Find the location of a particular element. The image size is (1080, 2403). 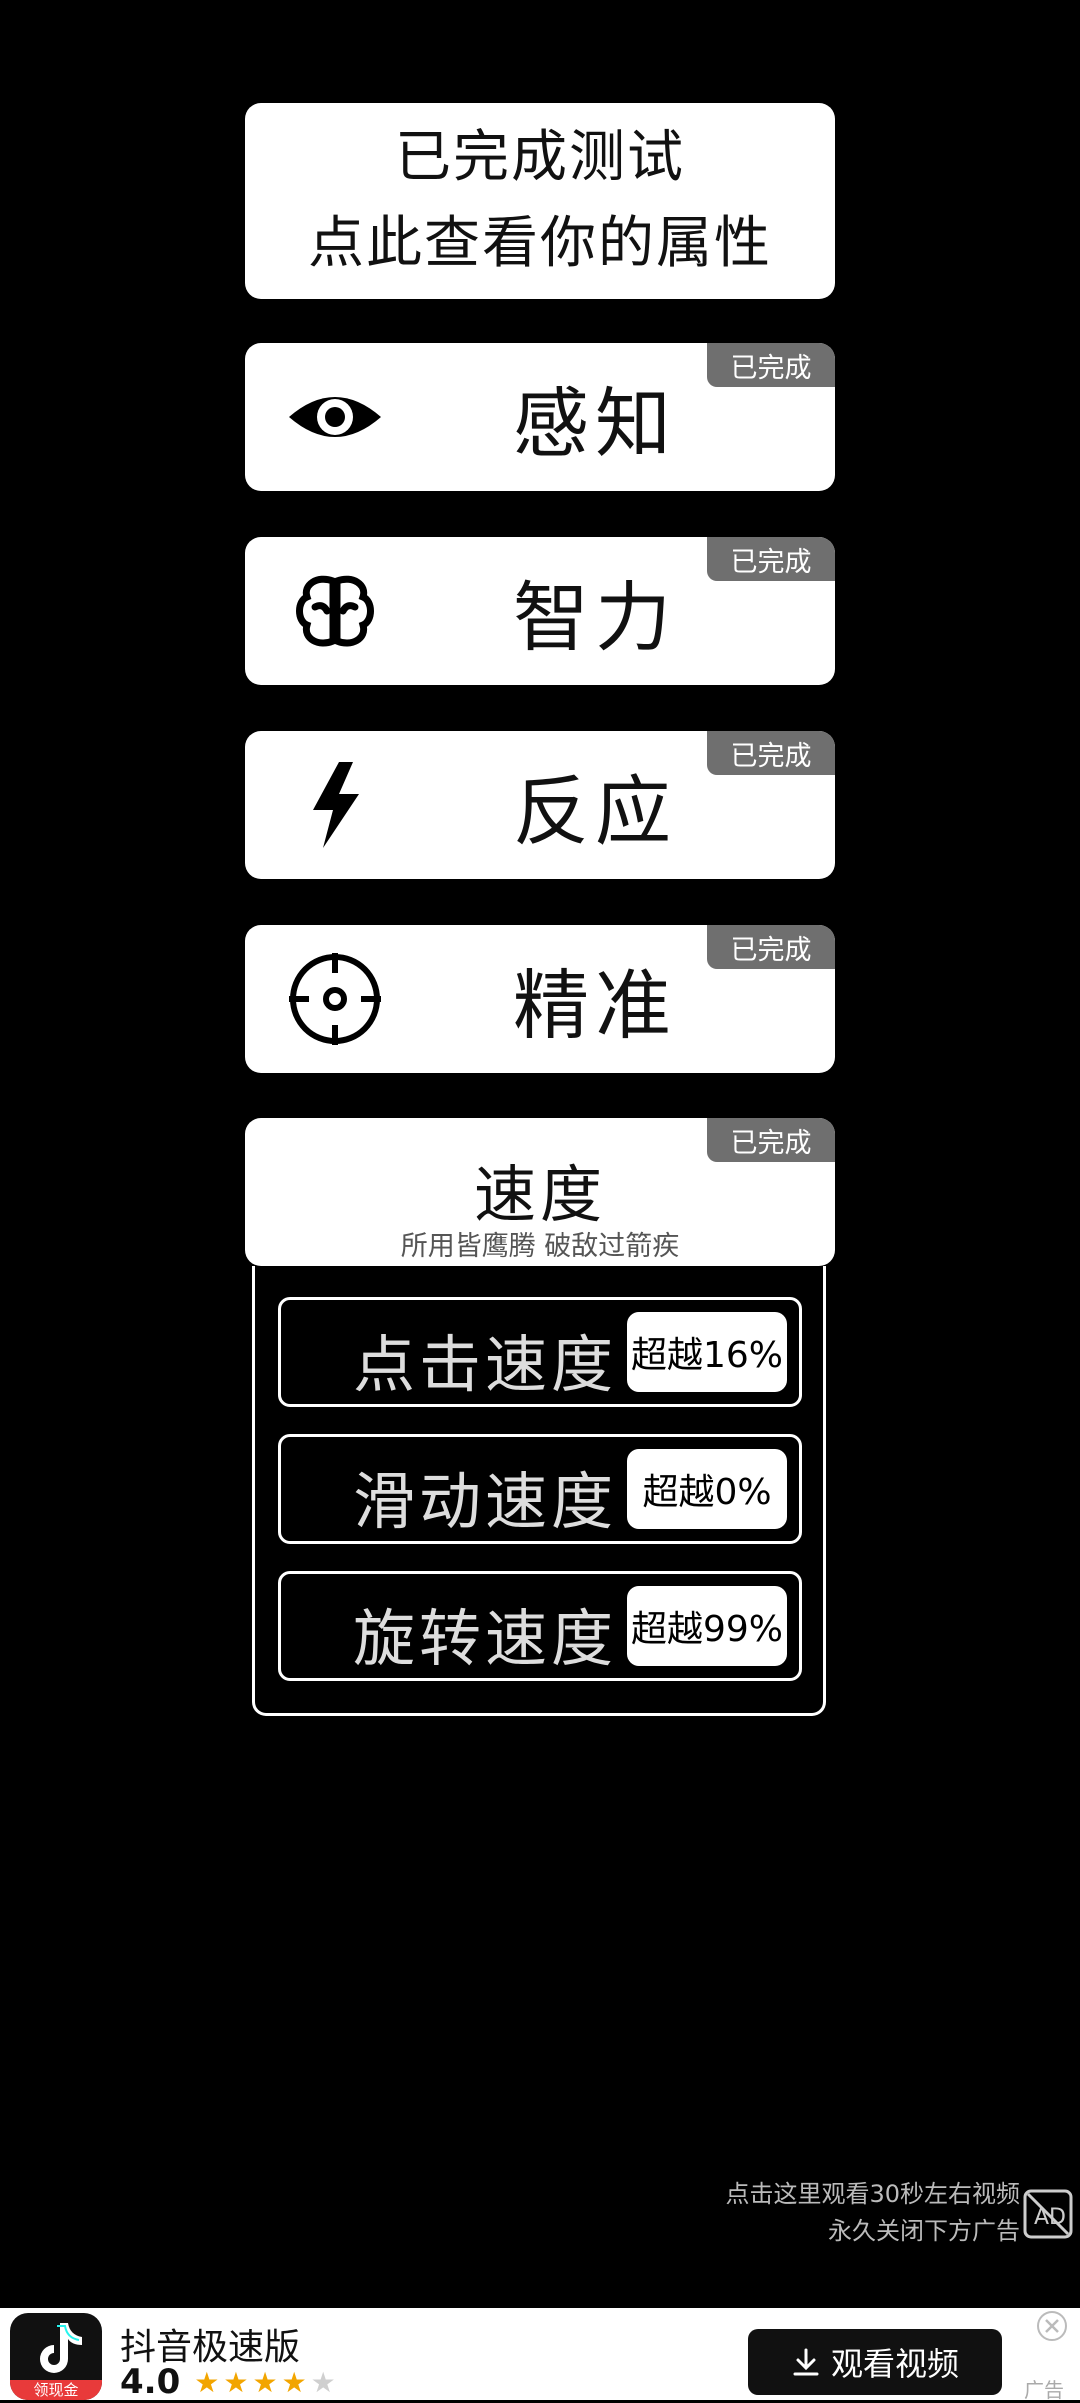

close-icon is located at coordinates (1052, 2326).